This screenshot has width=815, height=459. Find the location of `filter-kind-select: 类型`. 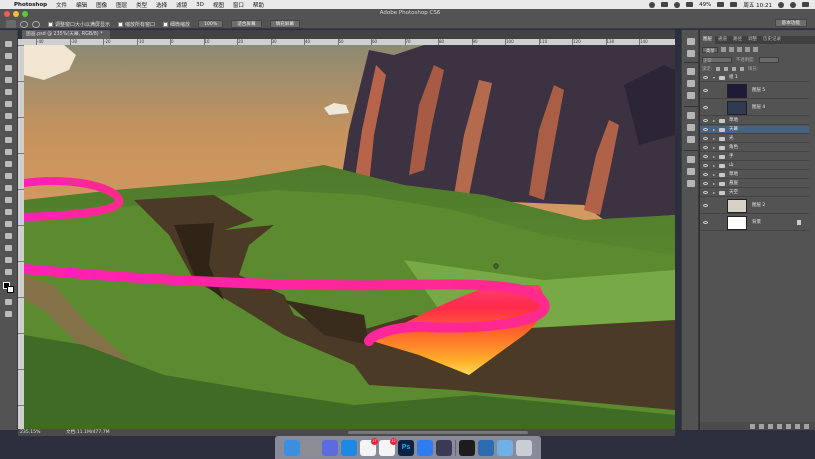

filter-kind-select: 类型 is located at coordinates (710, 49).